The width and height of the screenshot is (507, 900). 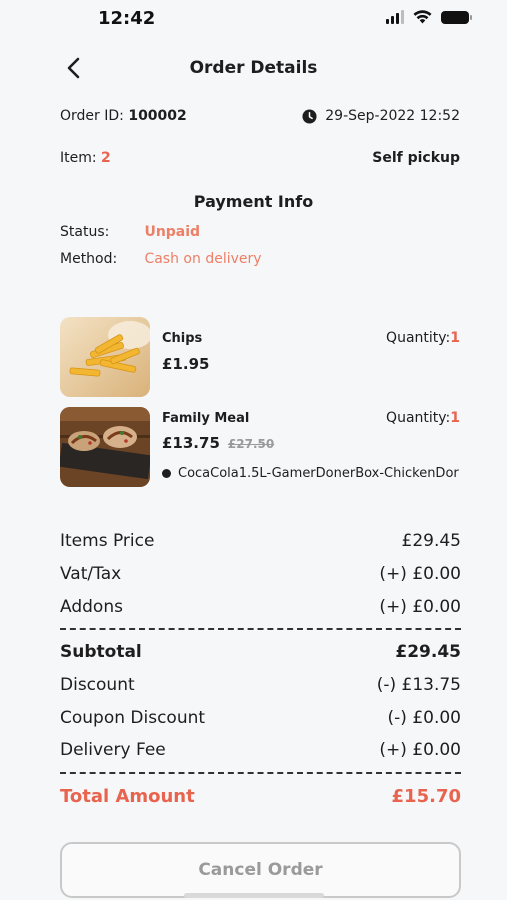 I want to click on product-quantity-family-meal: Quantity:1, so click(x=423, y=418).